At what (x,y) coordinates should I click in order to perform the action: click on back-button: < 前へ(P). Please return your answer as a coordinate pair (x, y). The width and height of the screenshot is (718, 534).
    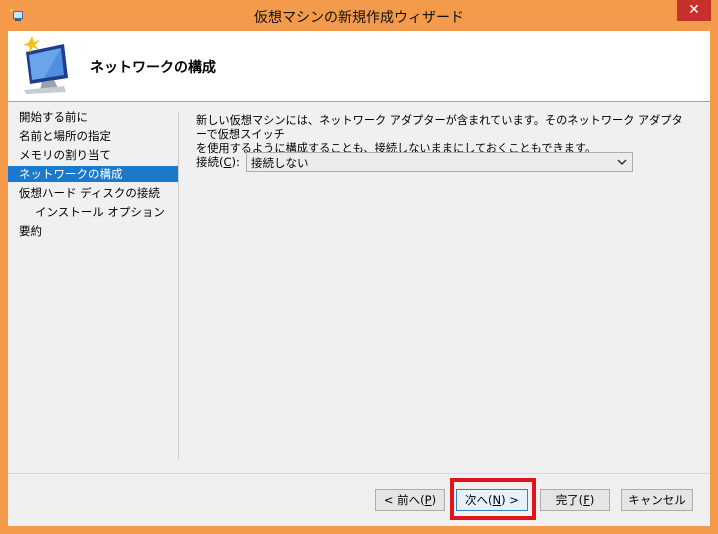
    Looking at the image, I should click on (410, 500).